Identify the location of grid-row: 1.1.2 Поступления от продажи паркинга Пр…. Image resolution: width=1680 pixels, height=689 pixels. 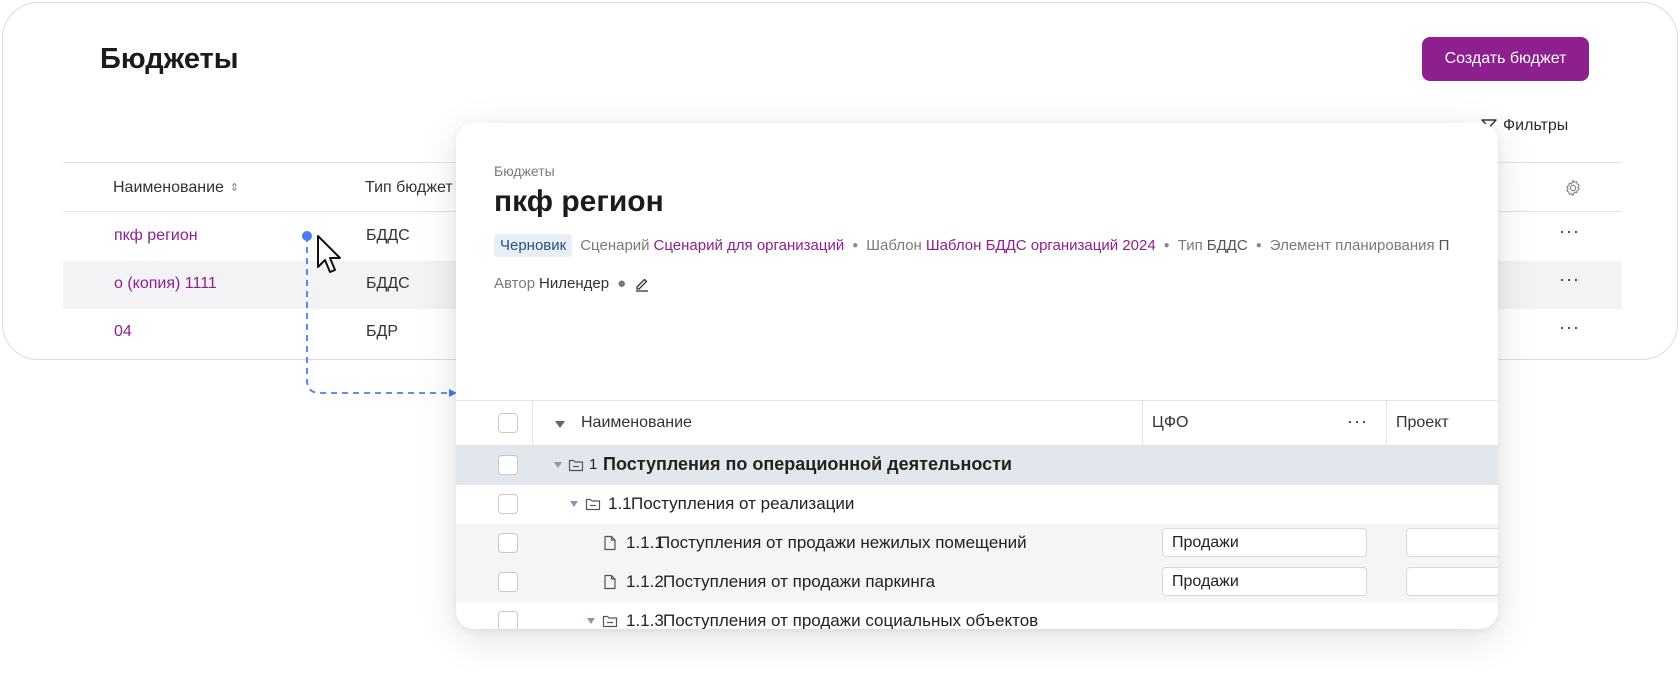
(977, 582).